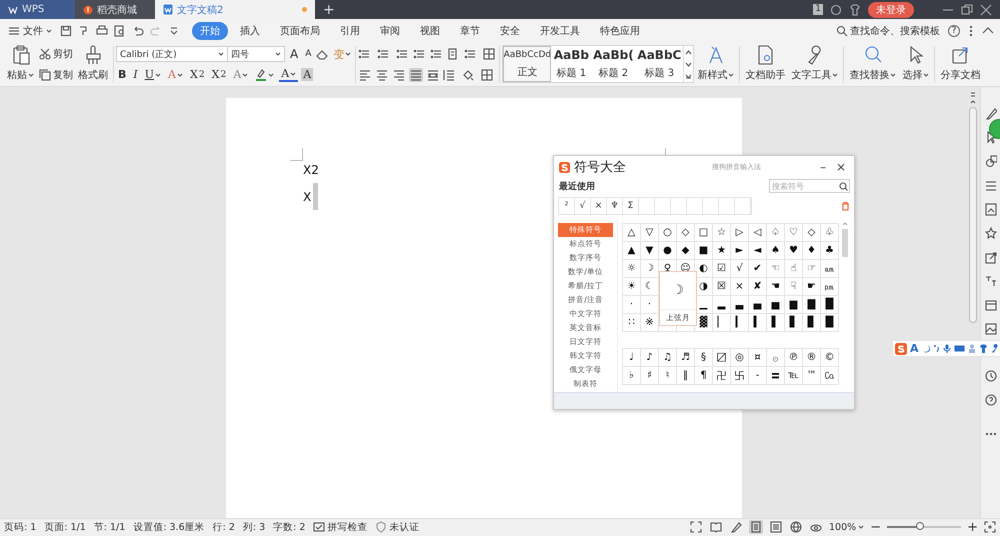 This screenshot has height=536, width=1000. I want to click on fit-icon, so click(990, 527).